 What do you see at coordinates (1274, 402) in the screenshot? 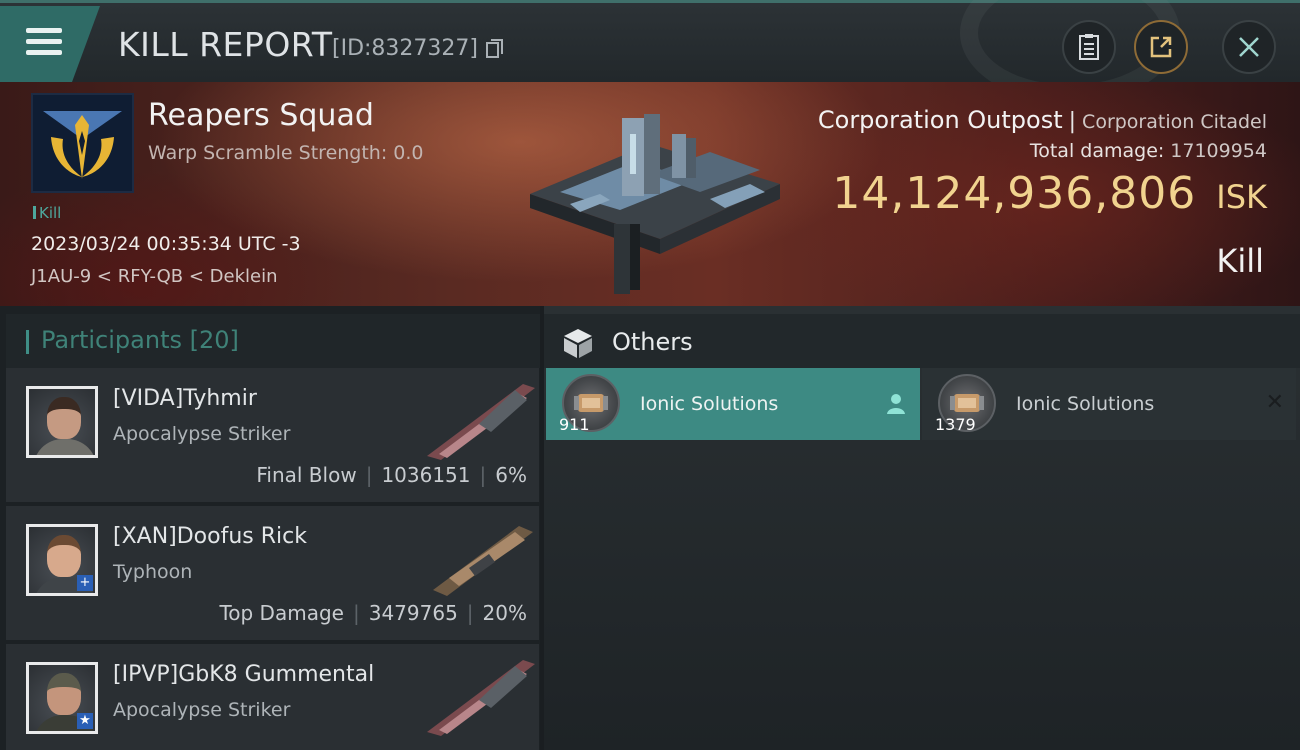
I see `destroyed-x-icon: ✕` at bounding box center [1274, 402].